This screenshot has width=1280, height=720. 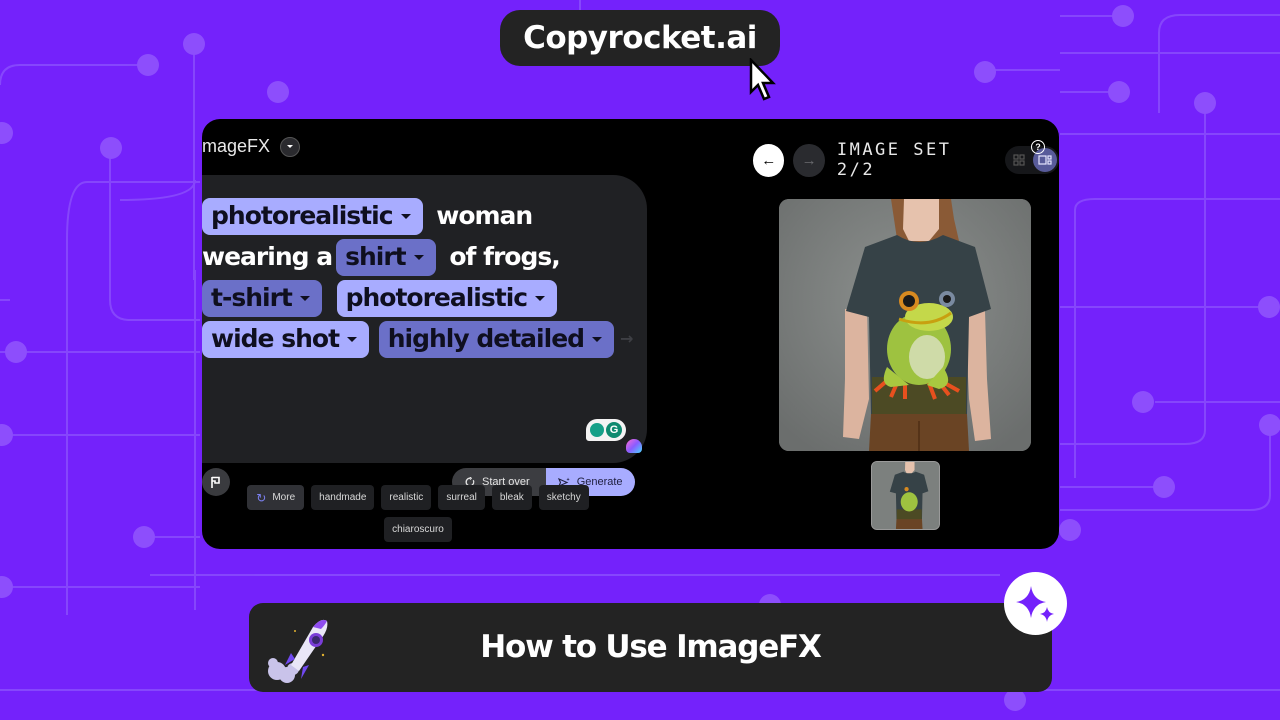 What do you see at coordinates (634, 446) in the screenshot?
I see `assistant-extension-icon` at bounding box center [634, 446].